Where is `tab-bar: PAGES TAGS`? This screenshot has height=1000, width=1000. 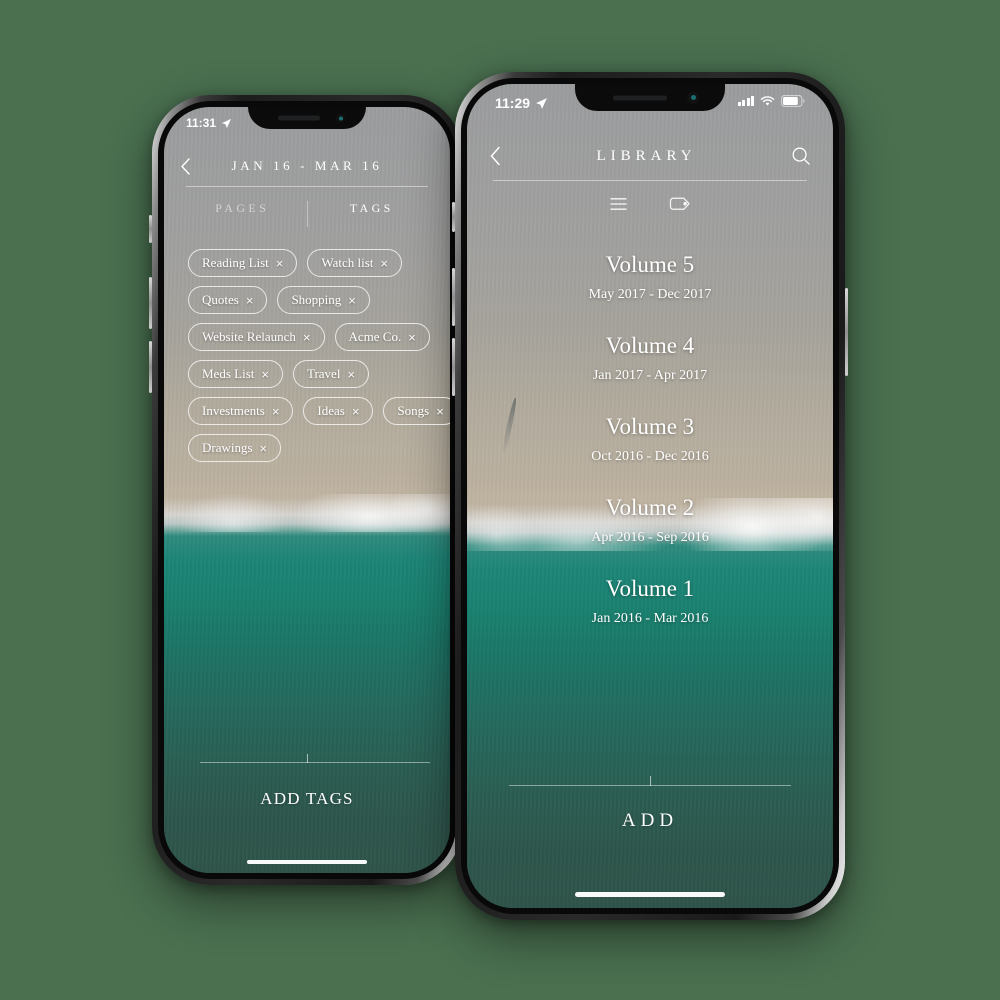
tab-bar: PAGES TAGS is located at coordinates (307, 214).